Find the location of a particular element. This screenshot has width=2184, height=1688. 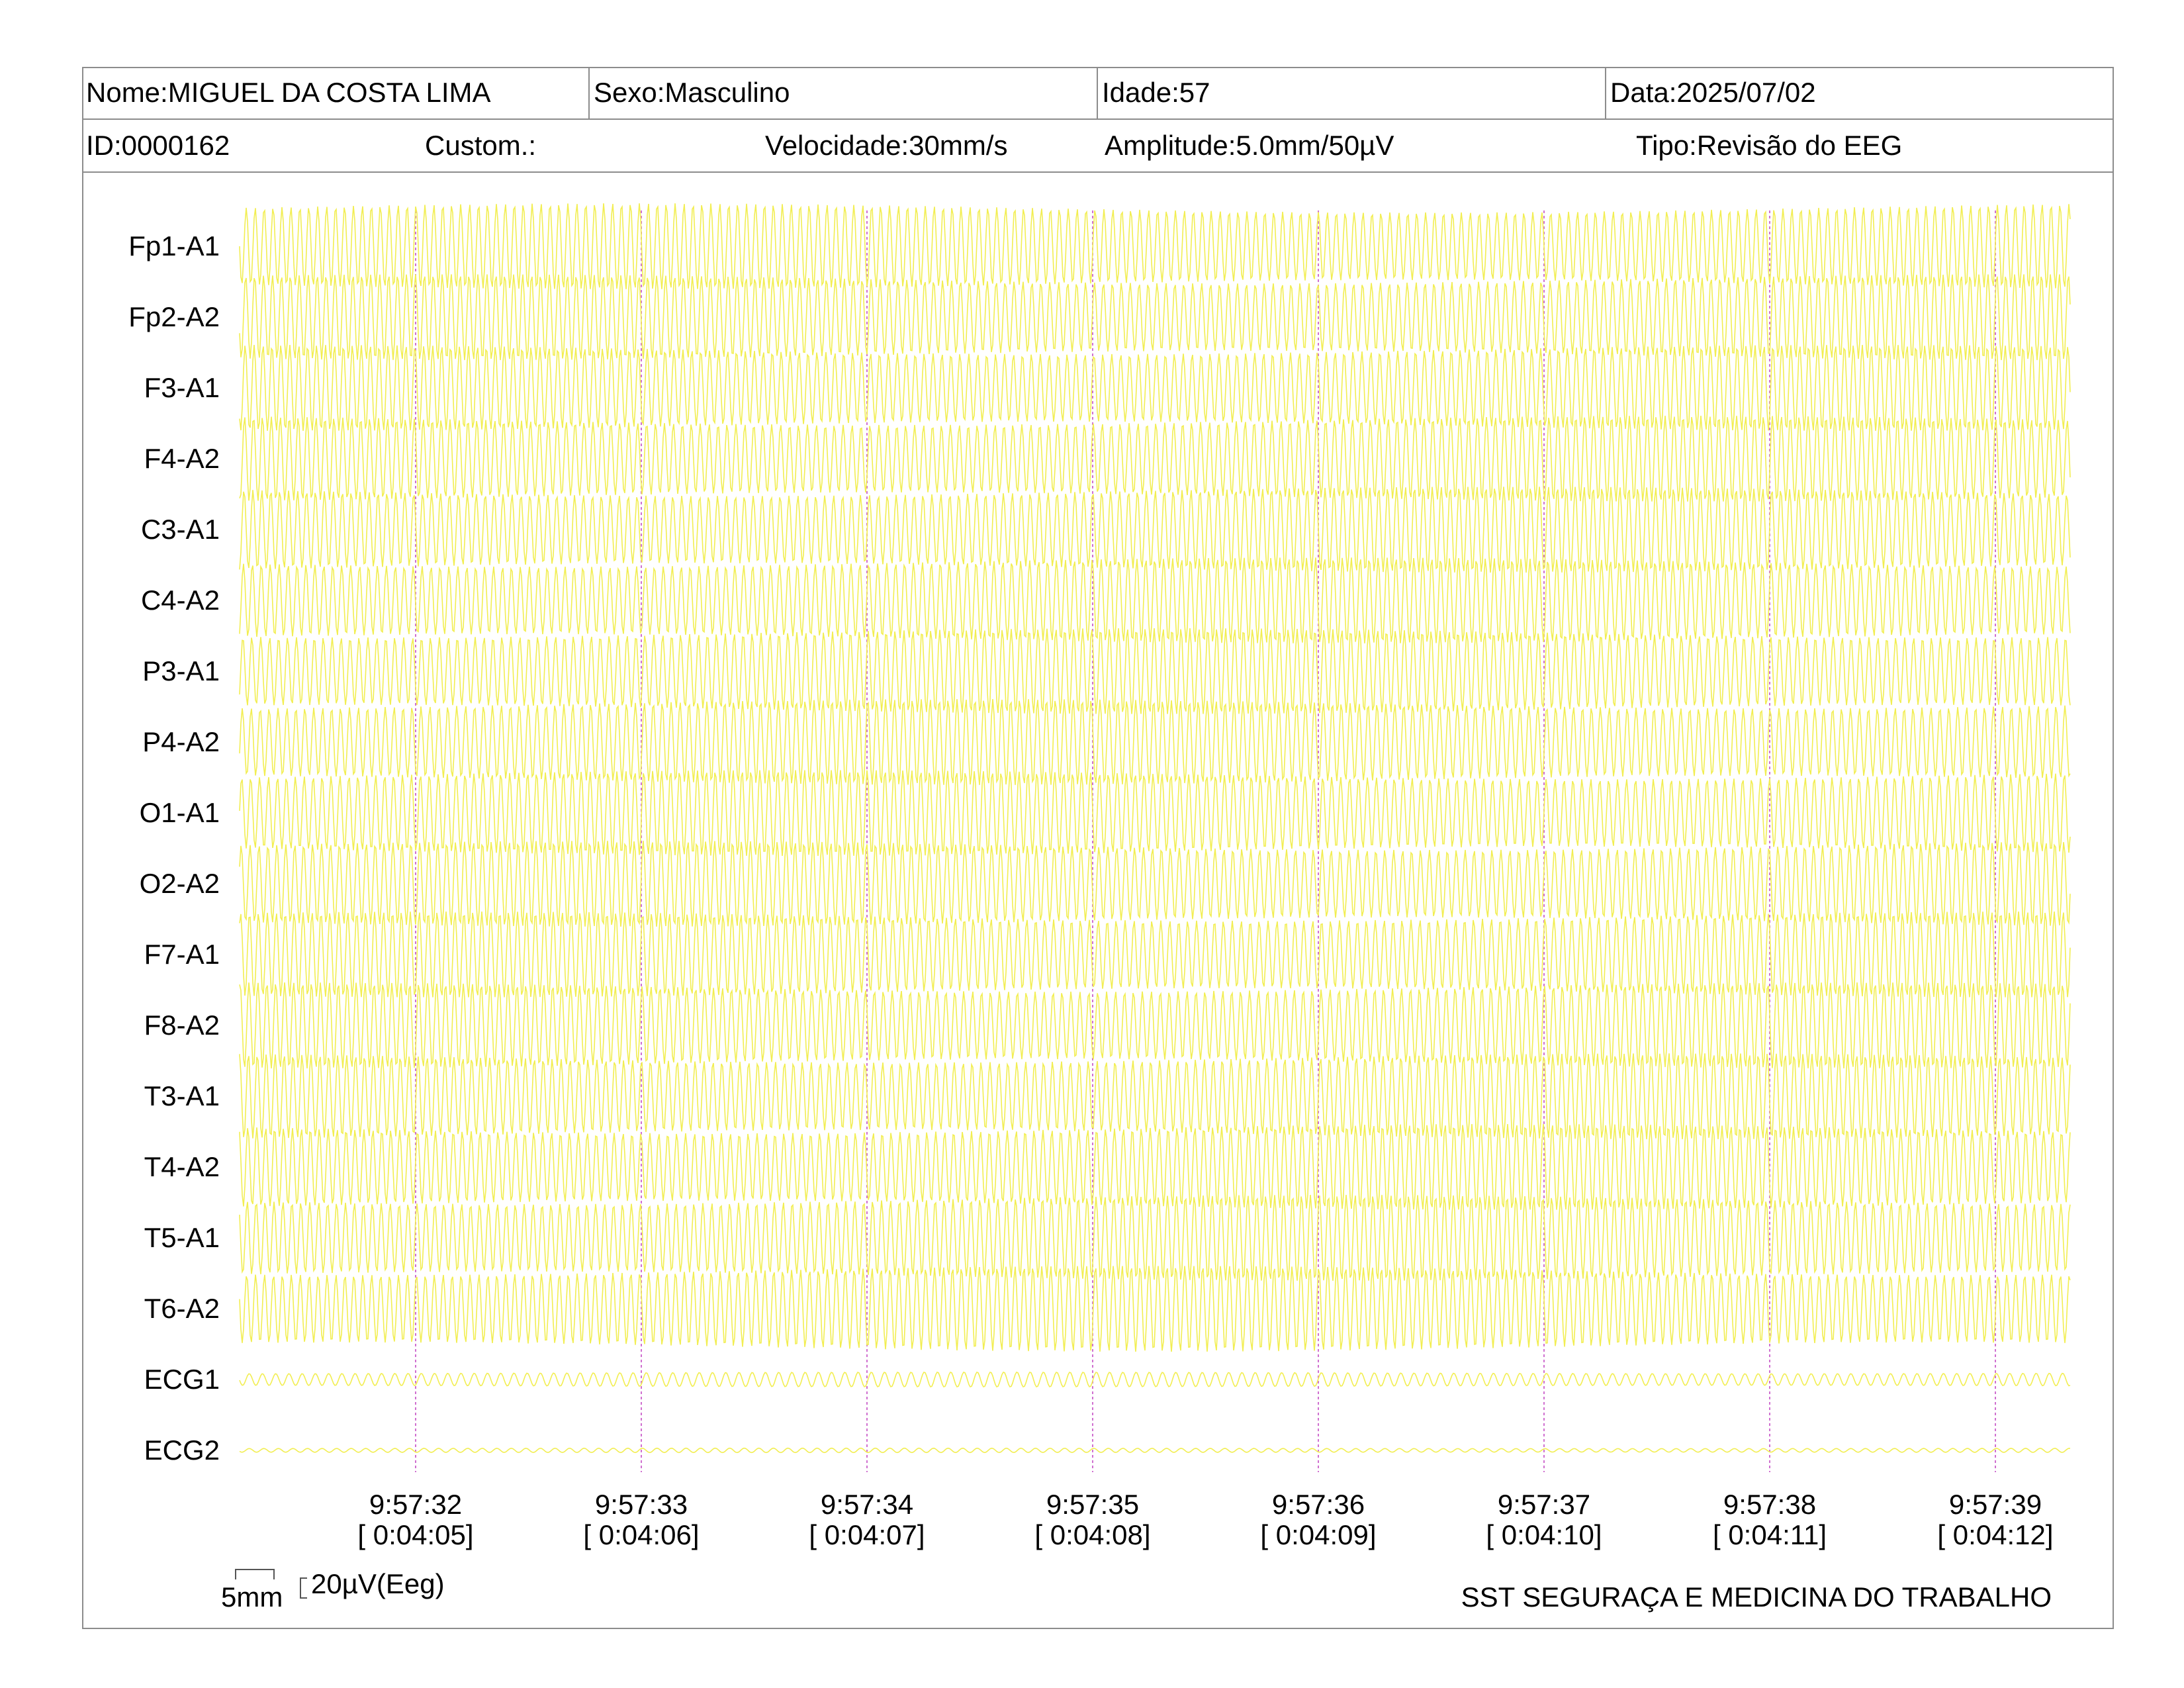

scale-amp-label: 20µV(Eeg) is located at coordinates (378, 1583).